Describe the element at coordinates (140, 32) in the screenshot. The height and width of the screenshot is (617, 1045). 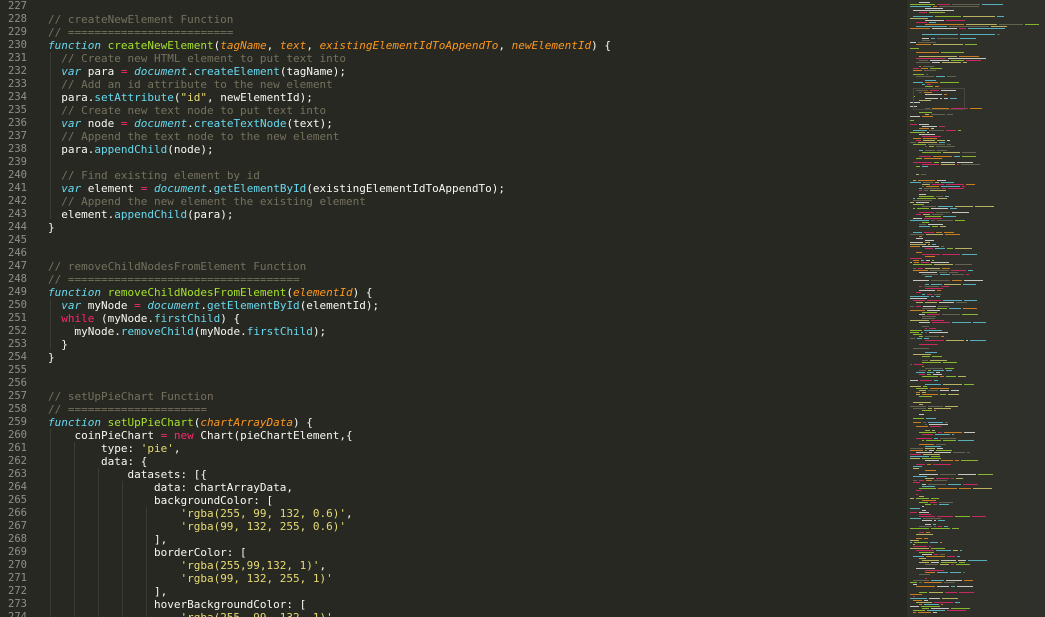
I see `code-line: // =========================` at that location.